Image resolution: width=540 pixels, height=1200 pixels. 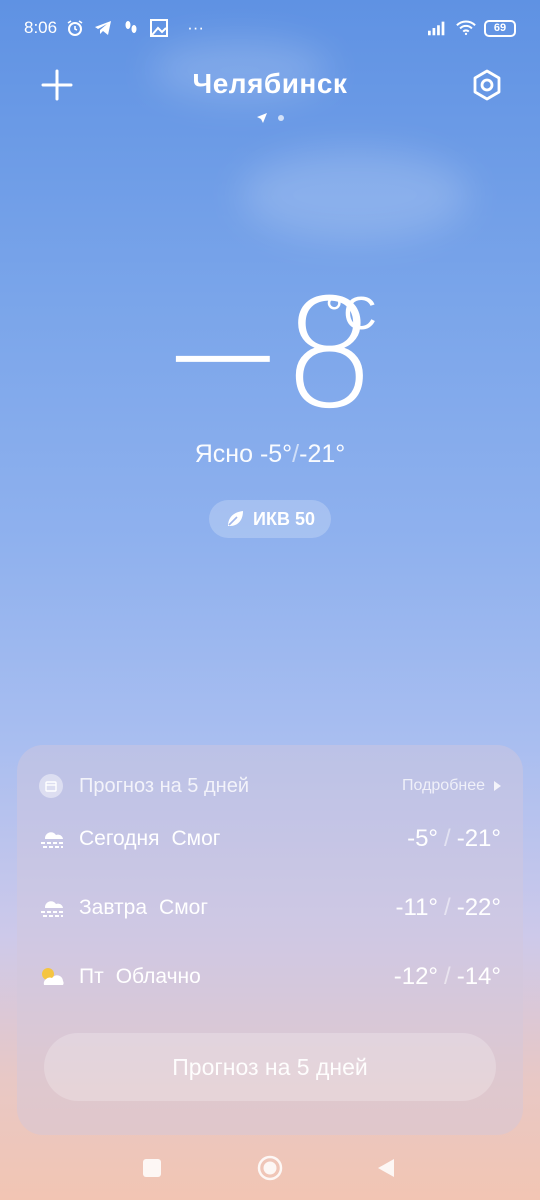 What do you see at coordinates (478, 976) in the screenshot?
I see `forecast-low: -14°` at bounding box center [478, 976].